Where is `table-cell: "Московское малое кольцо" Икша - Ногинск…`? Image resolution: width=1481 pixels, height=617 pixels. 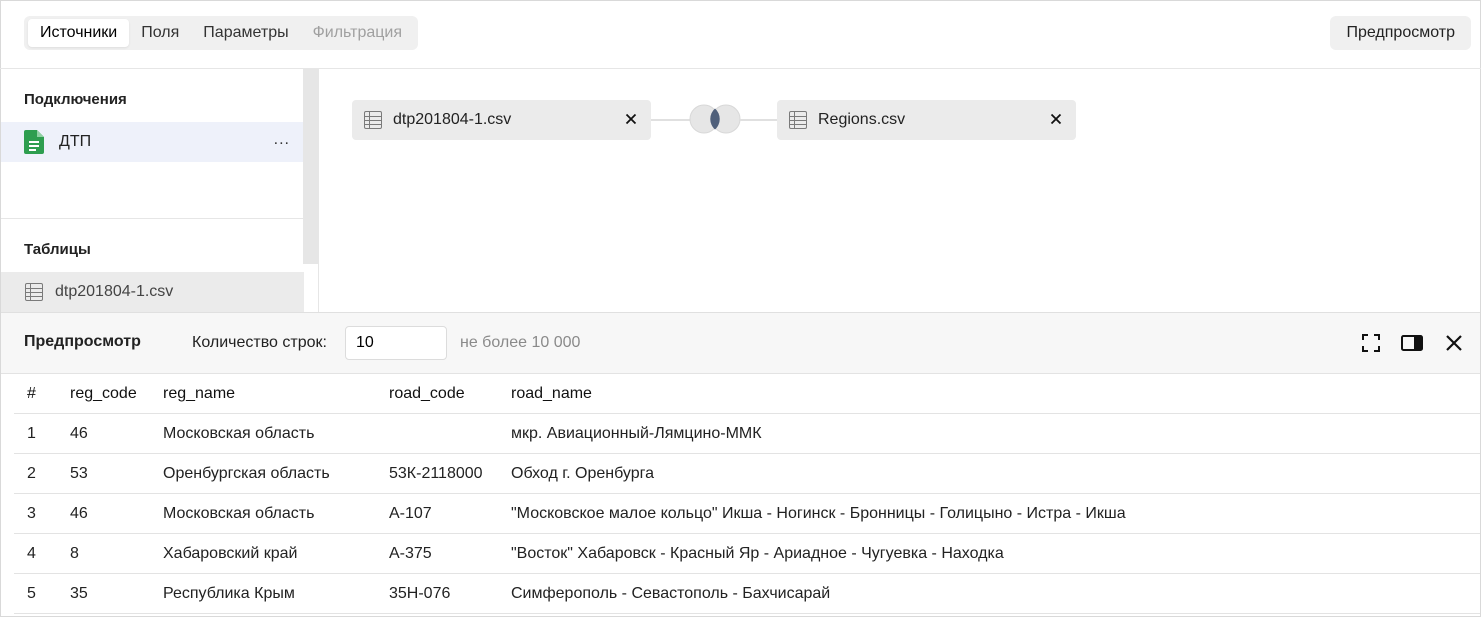
table-cell: "Московское малое кольцо" Икша - Ногинск… is located at coordinates (818, 513).